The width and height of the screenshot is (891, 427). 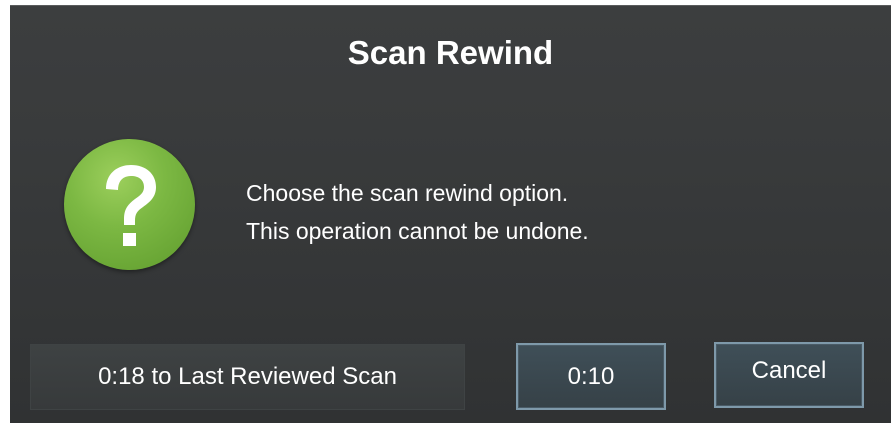 What do you see at coordinates (247, 377) in the screenshot?
I see `rewind-to-last-reviewed-button: 0:18 to Last Reviewed Scan` at bounding box center [247, 377].